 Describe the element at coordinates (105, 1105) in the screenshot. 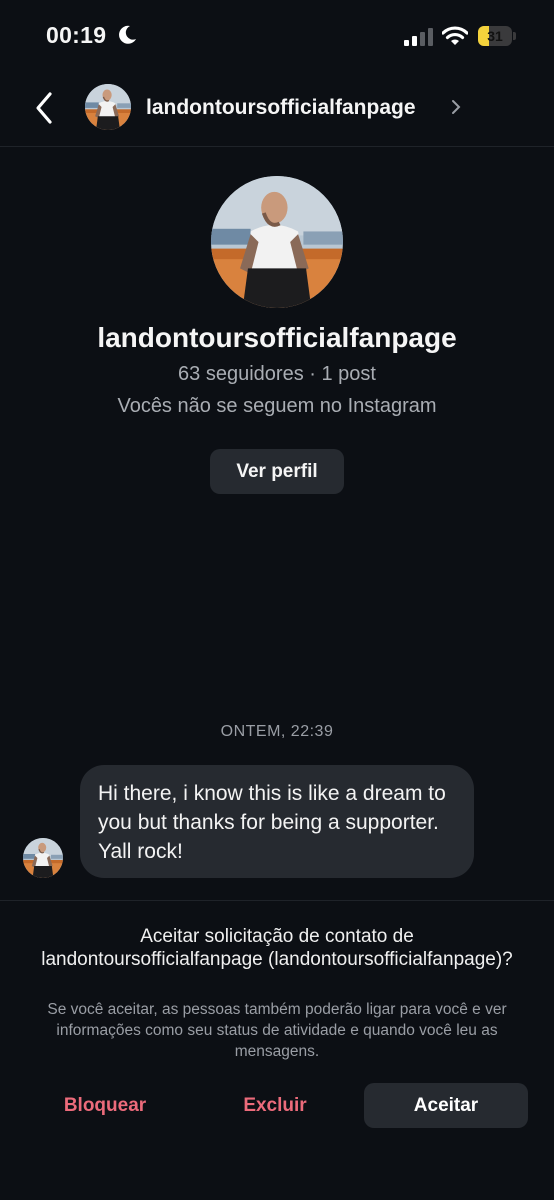

I see `block-button: Bloquear` at that location.